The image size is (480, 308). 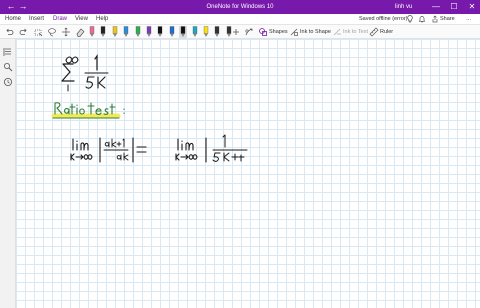 What do you see at coordinates (172, 32) in the screenshot?
I see `pen-8-icon` at bounding box center [172, 32].